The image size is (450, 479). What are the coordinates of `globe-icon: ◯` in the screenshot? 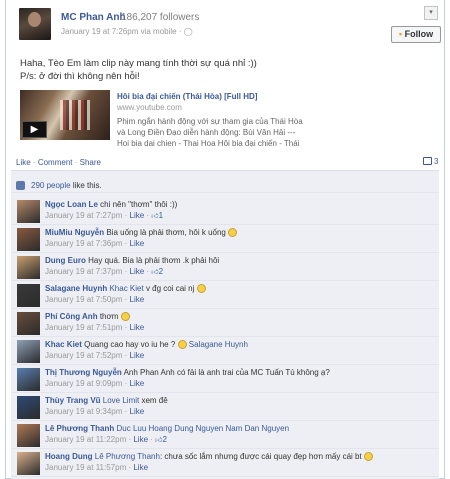 It's located at (188, 31).